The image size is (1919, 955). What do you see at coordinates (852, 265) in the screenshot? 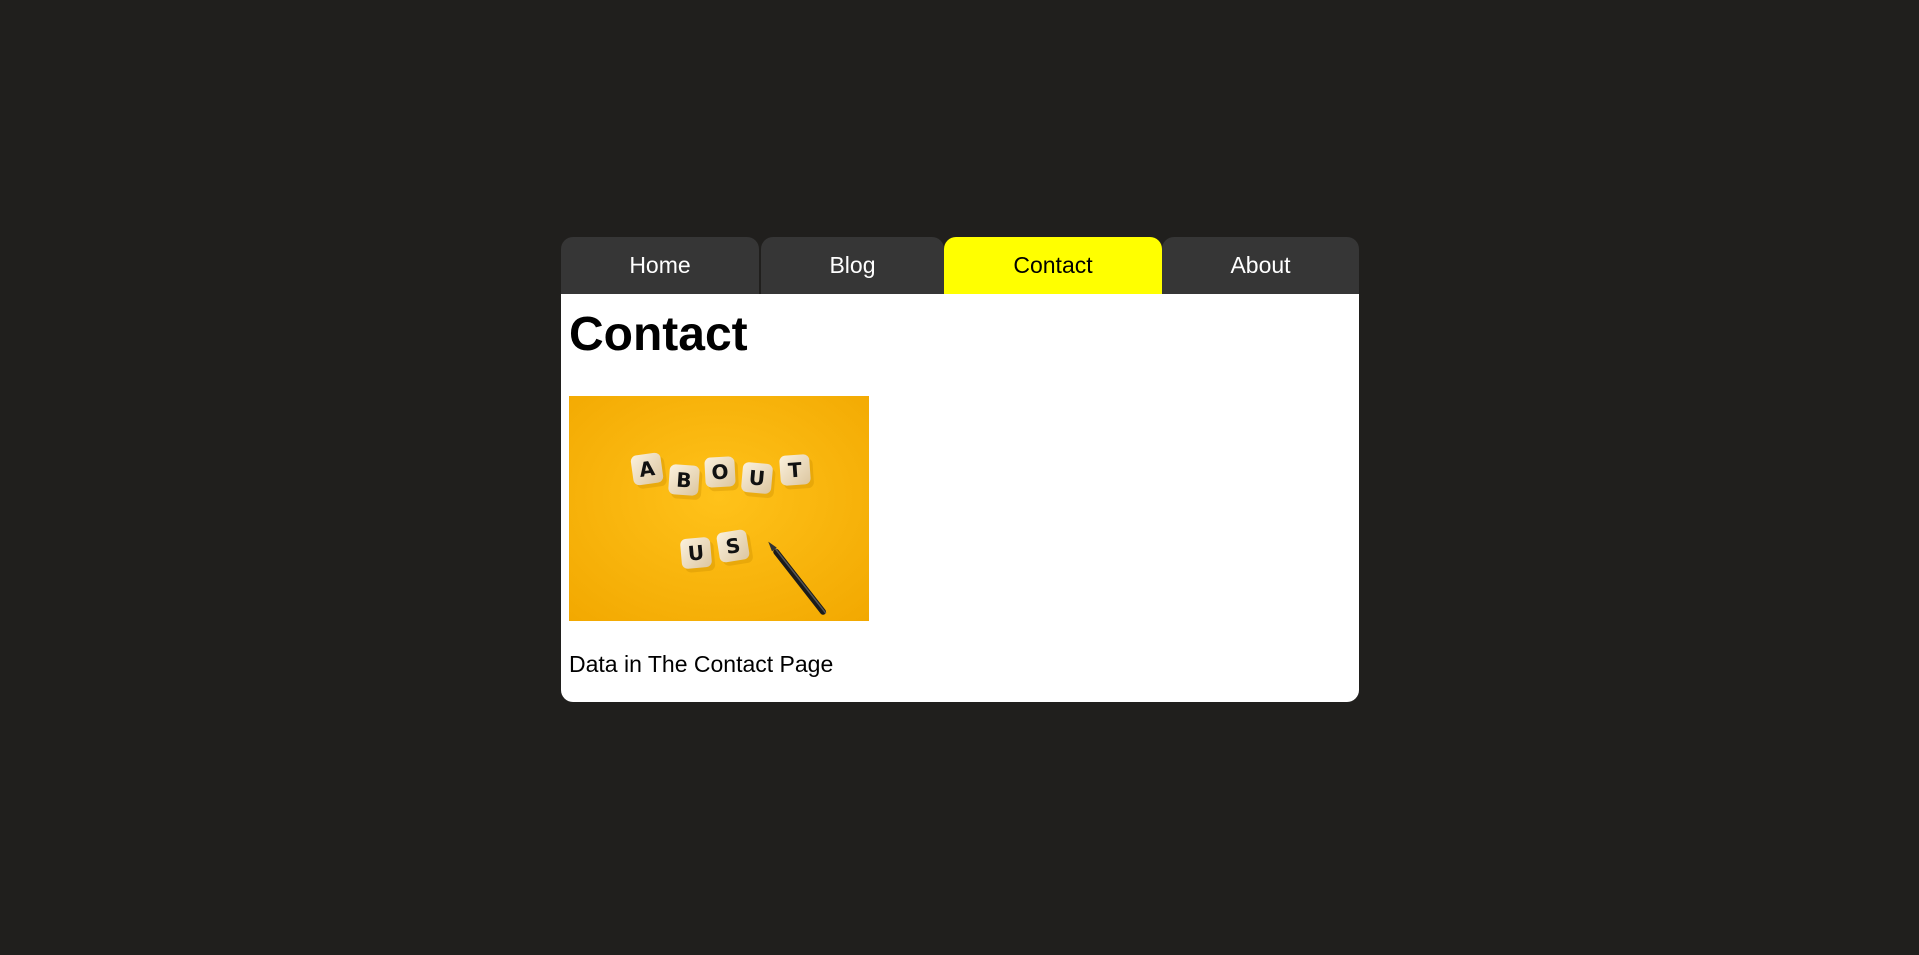
I see `tab-blog: Blog` at bounding box center [852, 265].